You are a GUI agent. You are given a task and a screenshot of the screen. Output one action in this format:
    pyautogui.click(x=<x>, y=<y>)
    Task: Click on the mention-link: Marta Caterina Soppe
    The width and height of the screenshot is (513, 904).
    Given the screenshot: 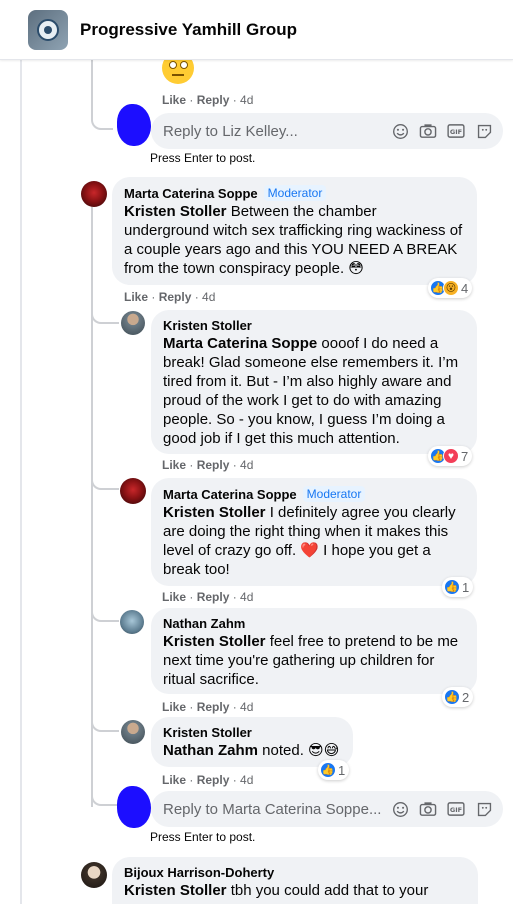 What is the action you would take?
    pyautogui.click(x=240, y=343)
    